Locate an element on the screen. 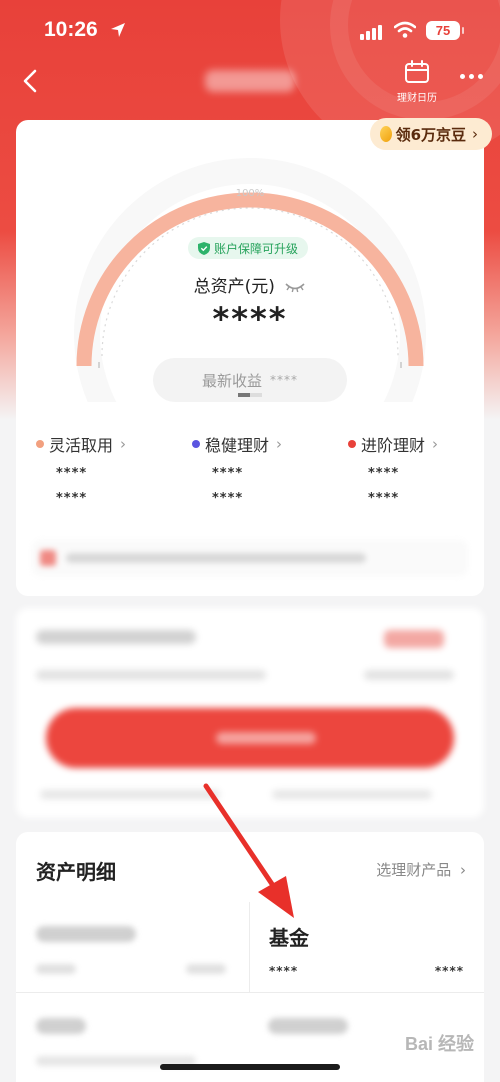 The width and height of the screenshot is (500, 1082). page-indicator is located at coordinates (250, 395).